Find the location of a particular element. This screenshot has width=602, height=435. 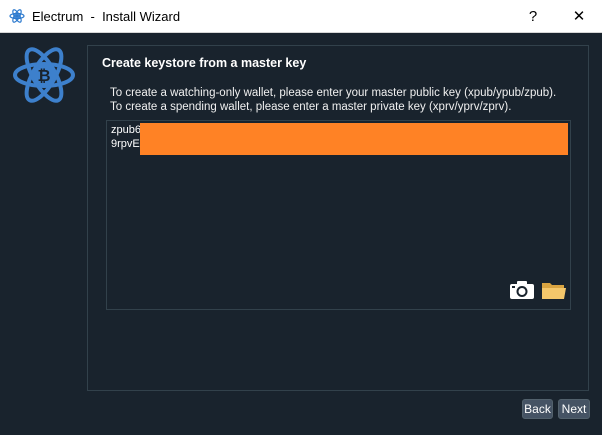

bitcoin-atom-icon: ₿ is located at coordinates (44, 75).